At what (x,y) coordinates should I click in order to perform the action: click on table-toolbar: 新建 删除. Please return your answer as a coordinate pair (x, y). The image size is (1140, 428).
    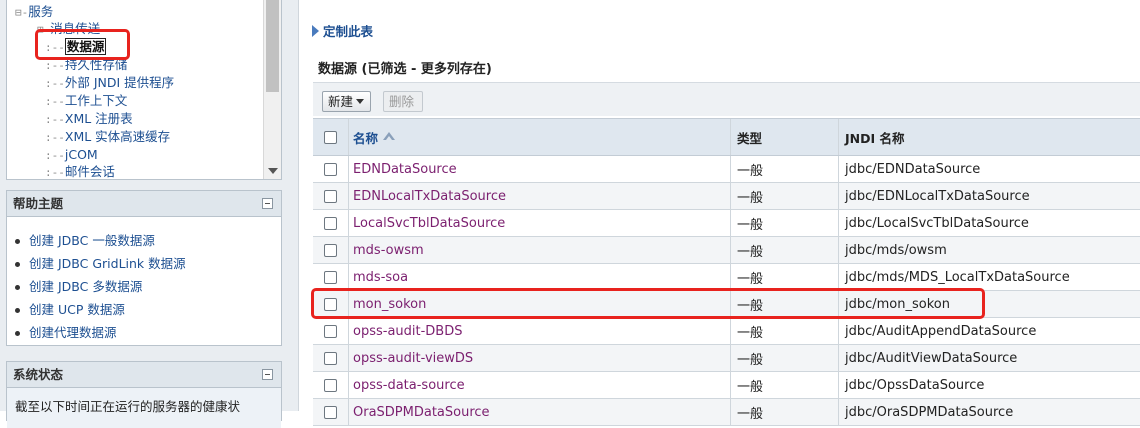
    Looking at the image, I should click on (726, 99).